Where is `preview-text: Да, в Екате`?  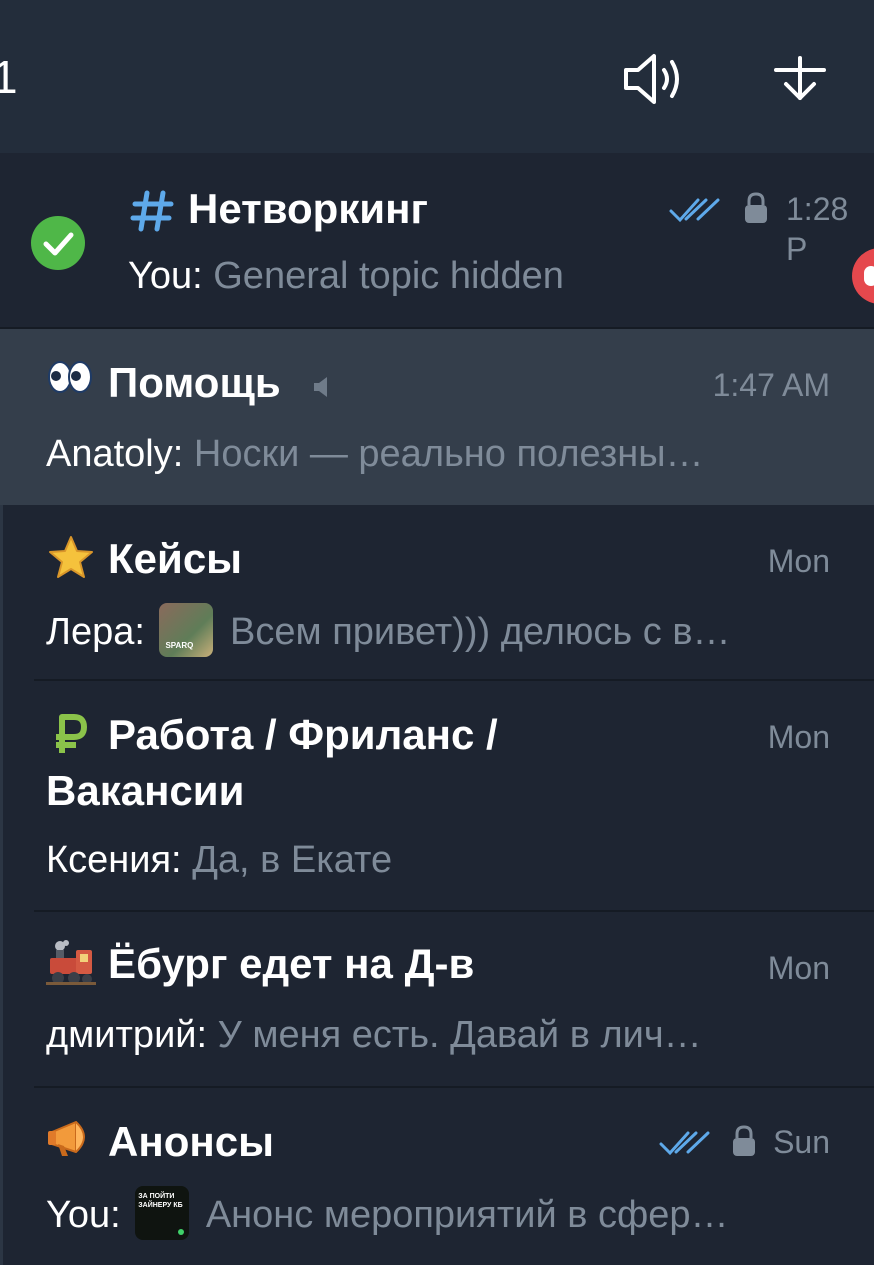
preview-text: Да, в Екате is located at coordinates (292, 860).